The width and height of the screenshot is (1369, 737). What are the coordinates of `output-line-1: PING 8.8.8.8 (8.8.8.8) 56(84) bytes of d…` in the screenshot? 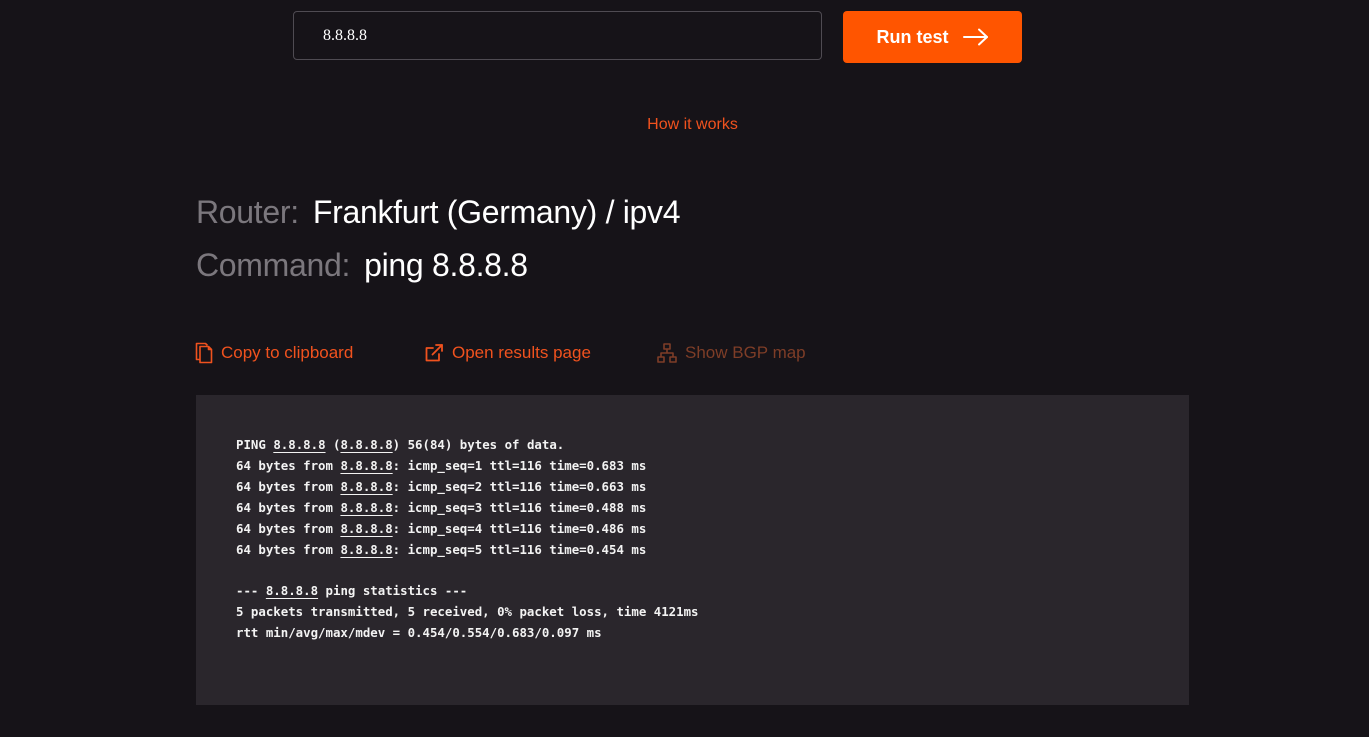 It's located at (400, 444).